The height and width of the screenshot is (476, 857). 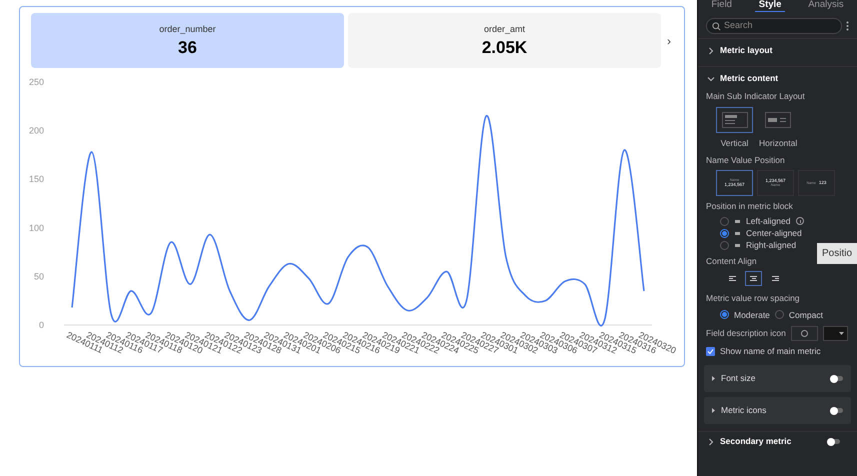 I want to click on y-axis-label: 50, so click(x=39, y=276).